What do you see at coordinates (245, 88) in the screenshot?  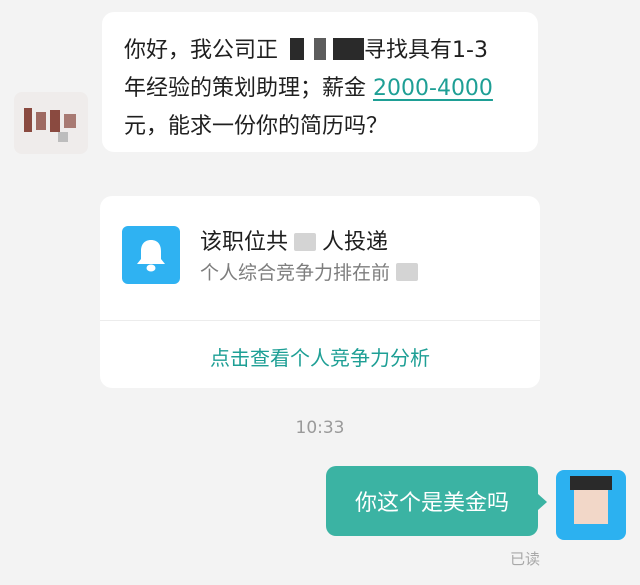 I see `message-text: 年经验的策划助理；薪金` at bounding box center [245, 88].